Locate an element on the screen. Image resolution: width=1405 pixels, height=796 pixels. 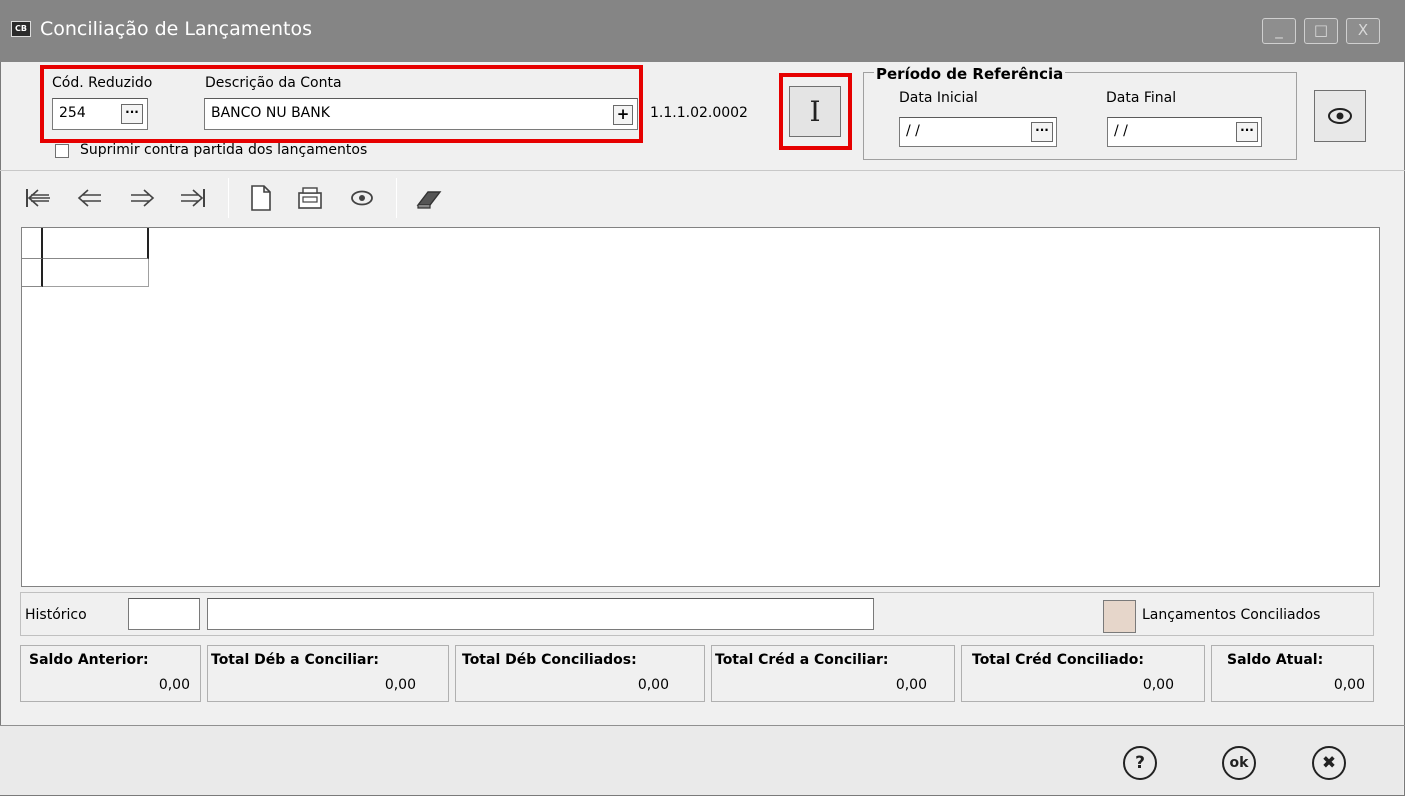
grid-corner-cell is located at coordinates (32, 243).